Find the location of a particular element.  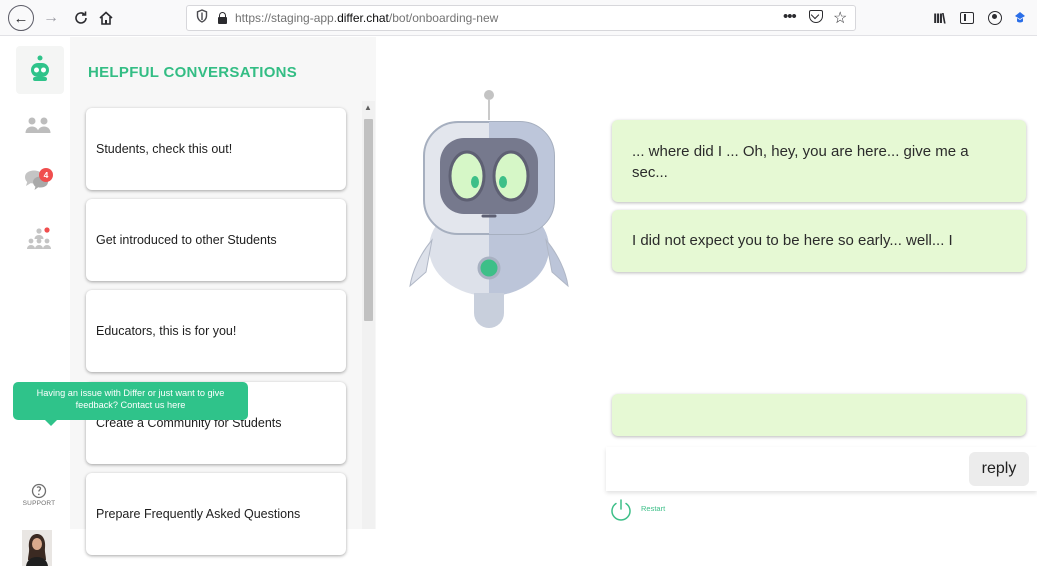

reload-icon is located at coordinates (81, 18).